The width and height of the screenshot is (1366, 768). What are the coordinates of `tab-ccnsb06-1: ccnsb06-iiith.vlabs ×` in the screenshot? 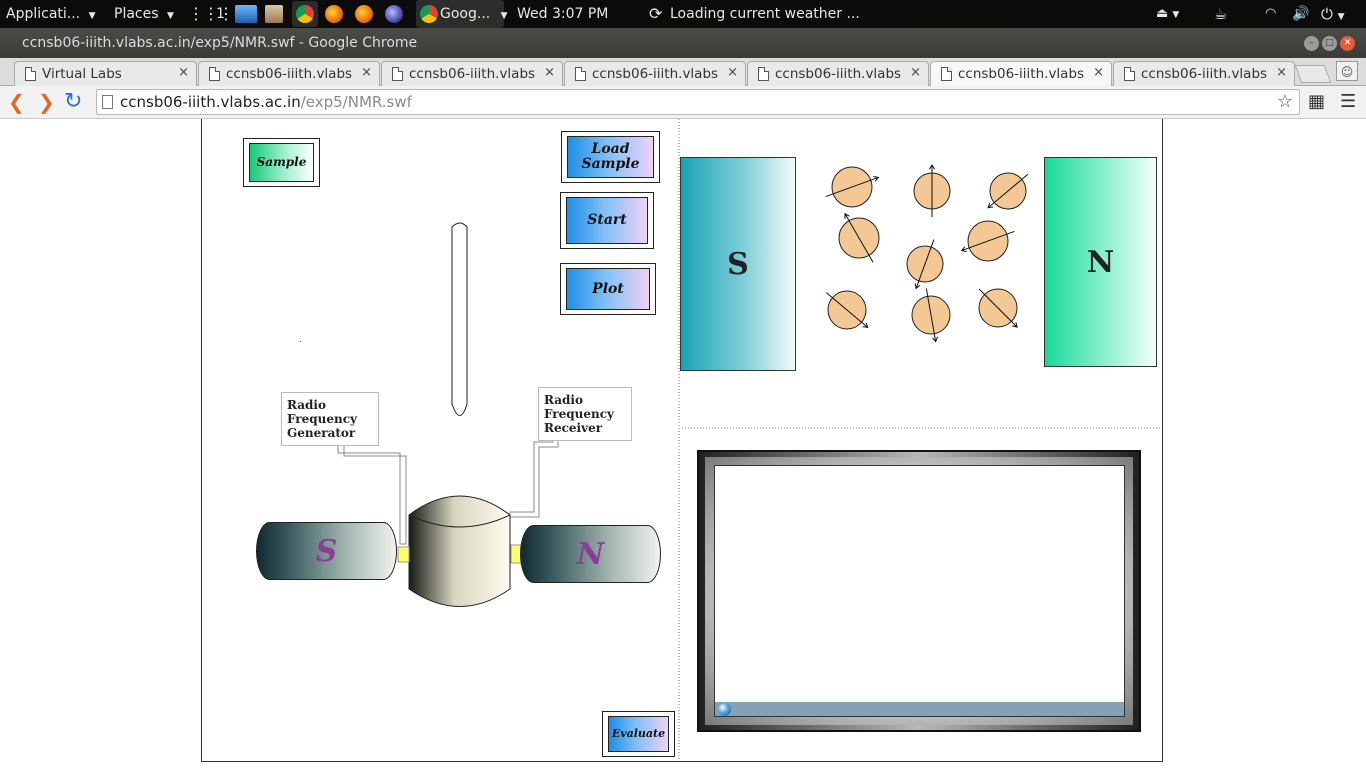 It's located at (289, 74).